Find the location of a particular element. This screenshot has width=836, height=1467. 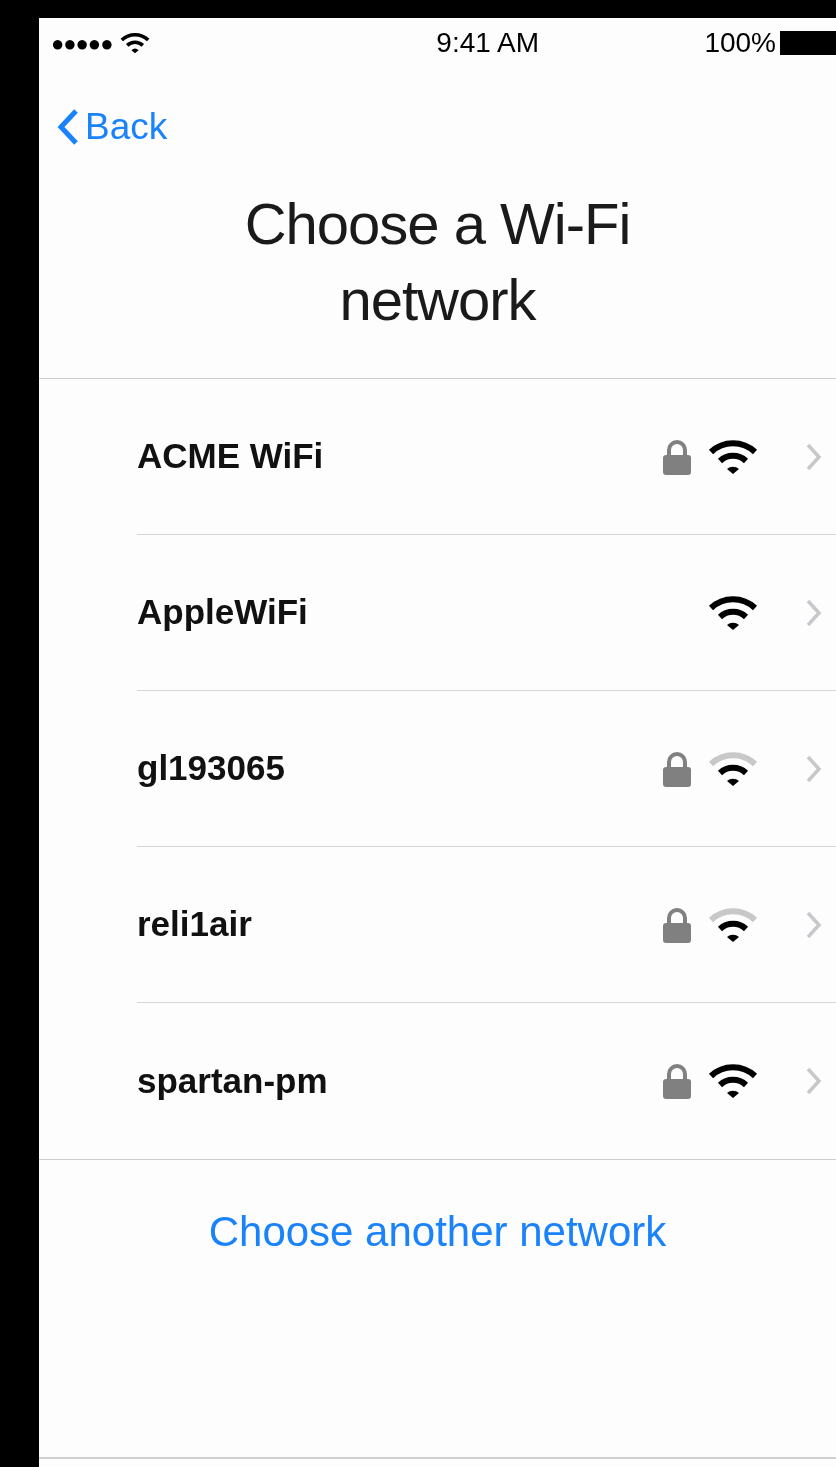

signal-dots: ●●●●● is located at coordinates (82, 43).